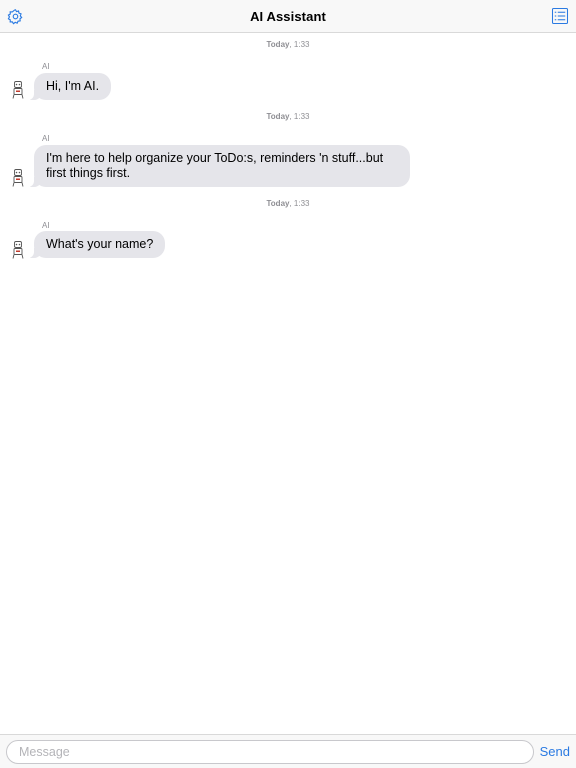  Describe the element at coordinates (100, 244) in the screenshot. I see `message-text: What's your name?` at that location.